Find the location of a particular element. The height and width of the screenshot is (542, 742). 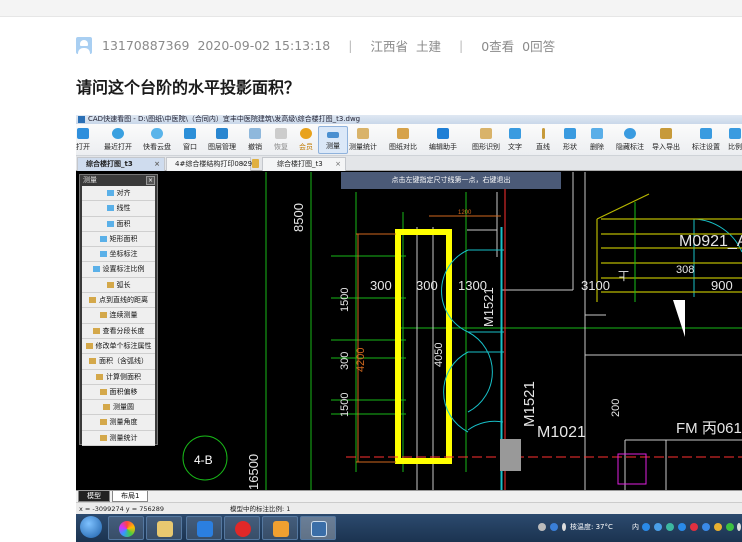

tool-text: 文字 is located at coordinates (515, 140).